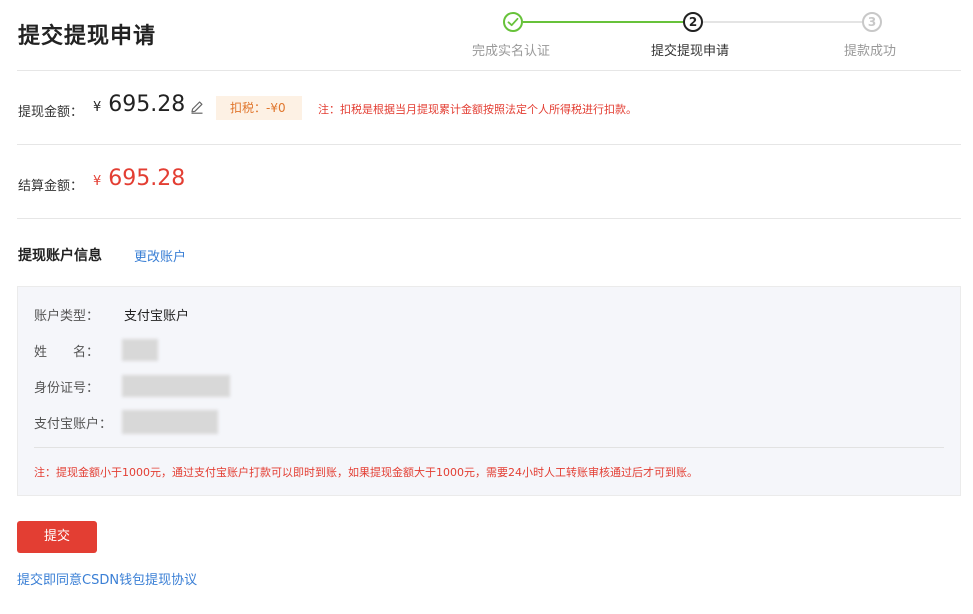  Describe the element at coordinates (197, 107) in the screenshot. I see `edit-icon` at that location.